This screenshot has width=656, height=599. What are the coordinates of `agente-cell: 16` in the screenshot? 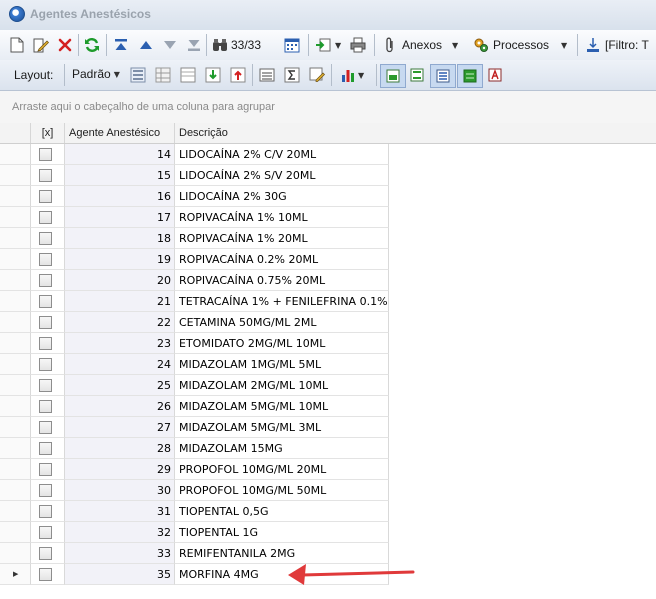 It's located at (120, 196).